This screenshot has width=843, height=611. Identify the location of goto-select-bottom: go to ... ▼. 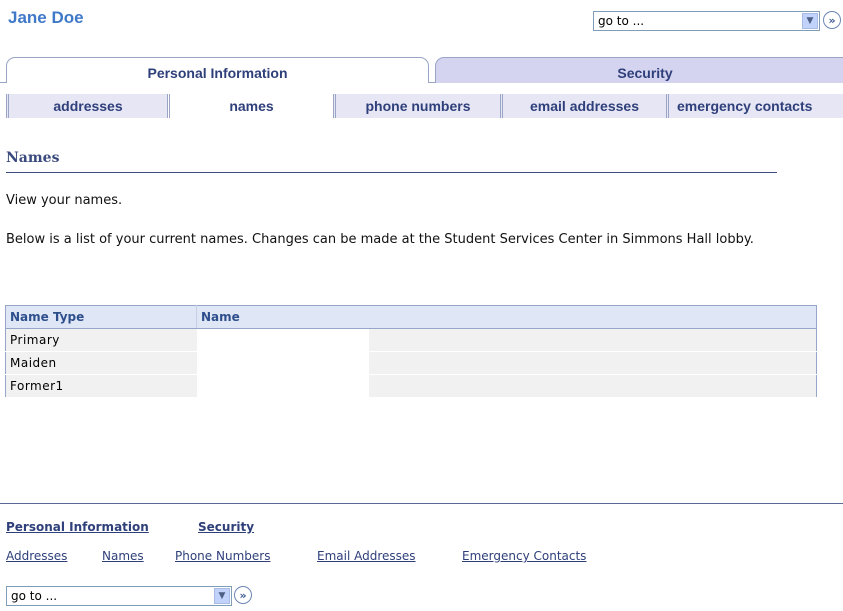
(119, 596).